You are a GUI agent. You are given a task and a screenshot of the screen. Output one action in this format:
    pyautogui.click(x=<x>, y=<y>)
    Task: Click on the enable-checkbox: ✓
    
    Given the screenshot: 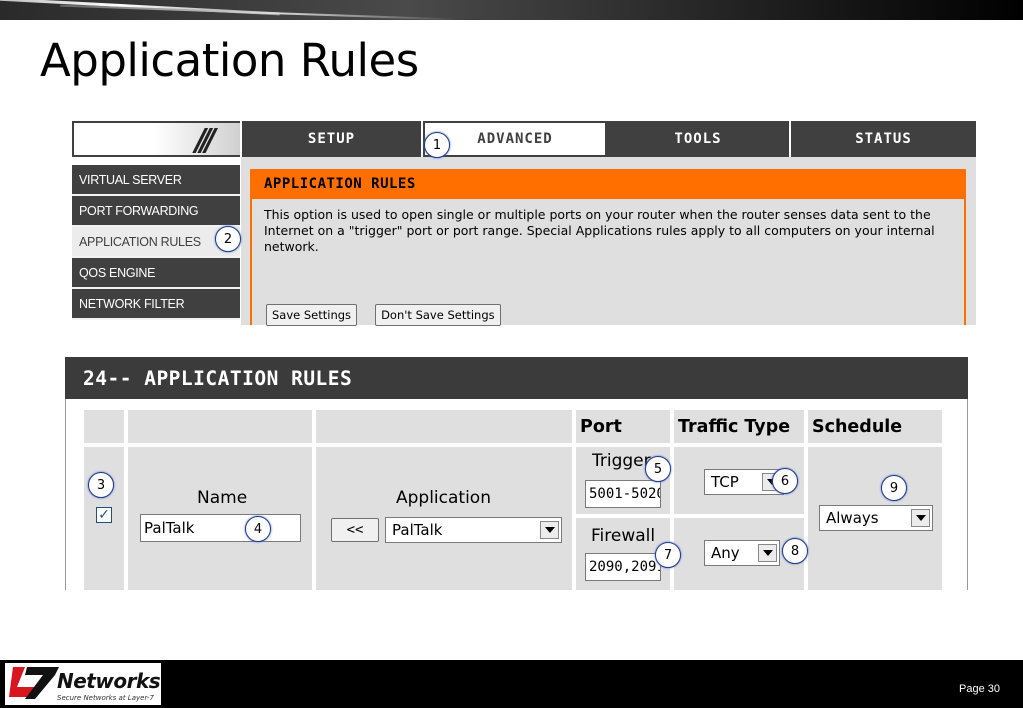 What is the action you would take?
    pyautogui.click(x=104, y=515)
    